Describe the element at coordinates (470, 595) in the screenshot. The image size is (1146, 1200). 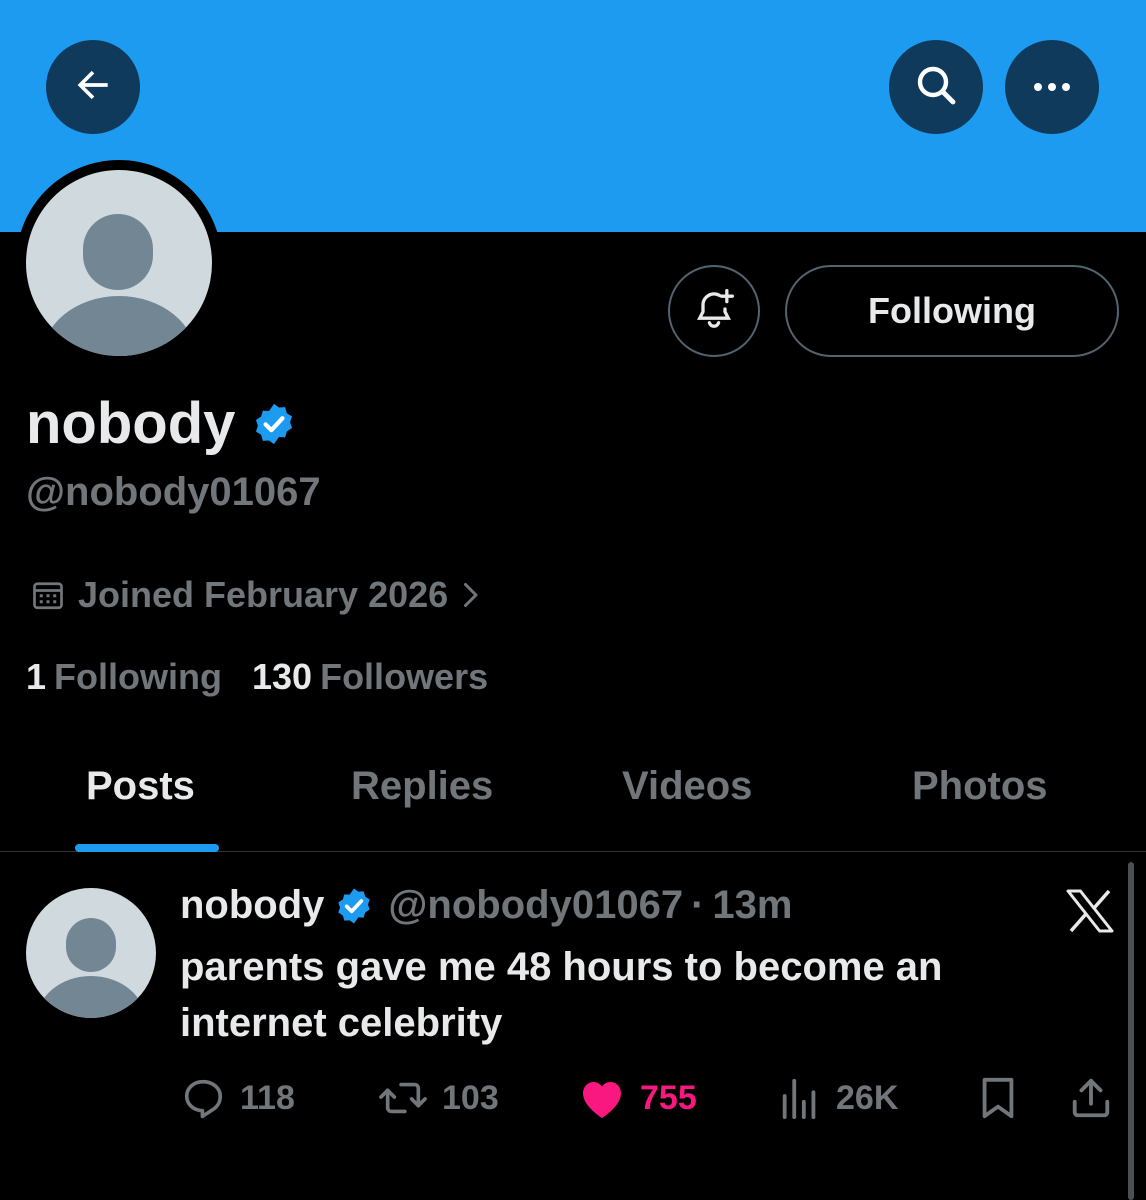
I see `chevron-right-icon` at that location.